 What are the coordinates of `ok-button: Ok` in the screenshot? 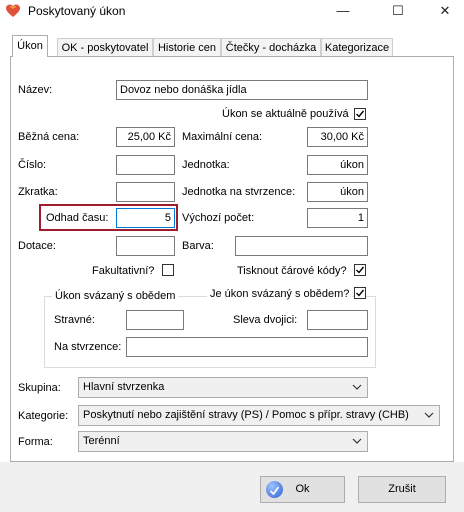 It's located at (302, 489).